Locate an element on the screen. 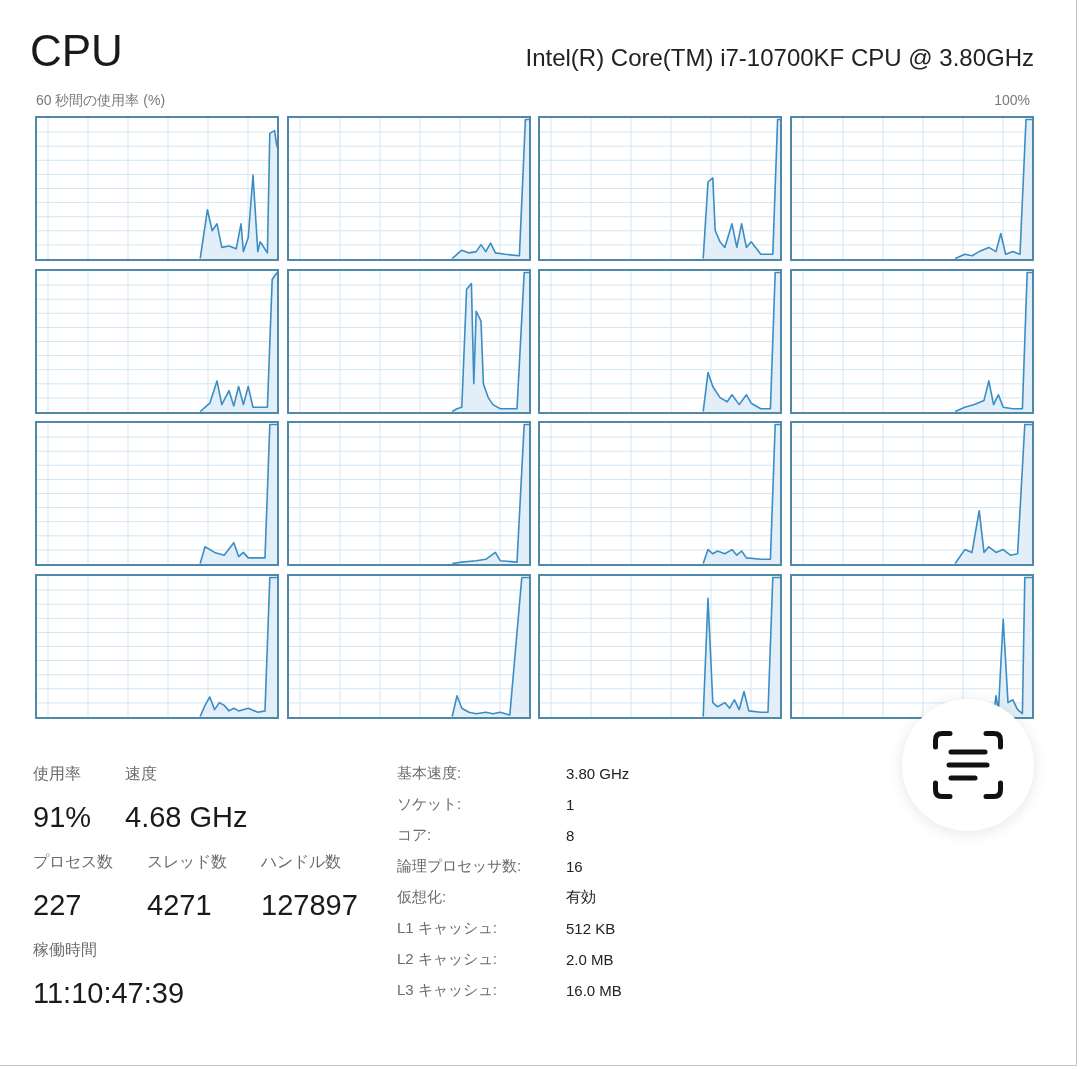 The image size is (1080, 1069). detail-label: L1 キャッシュ: is located at coordinates (448, 928).